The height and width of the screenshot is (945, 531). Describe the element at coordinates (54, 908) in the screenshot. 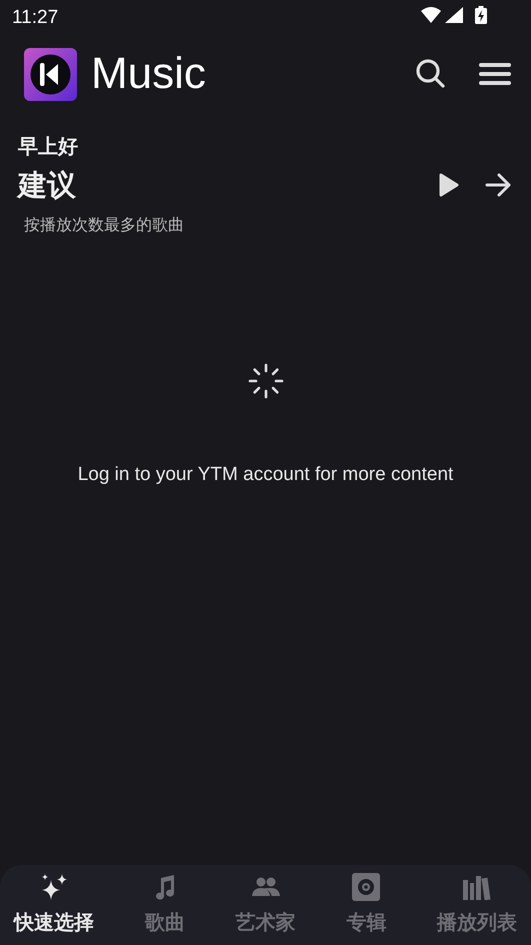

I see `nav-tab: 快速选择` at that location.